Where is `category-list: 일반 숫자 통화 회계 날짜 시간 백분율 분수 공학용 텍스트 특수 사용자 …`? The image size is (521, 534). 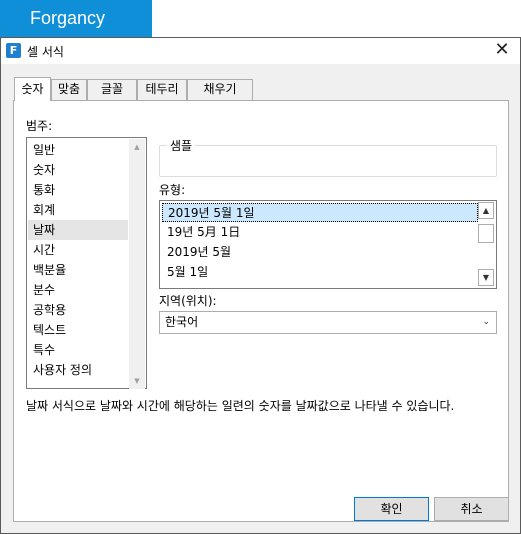 category-list: 일반 숫자 통화 회계 날짜 시간 백분율 분수 공학용 텍스트 특수 사용자 … is located at coordinates (86, 263).